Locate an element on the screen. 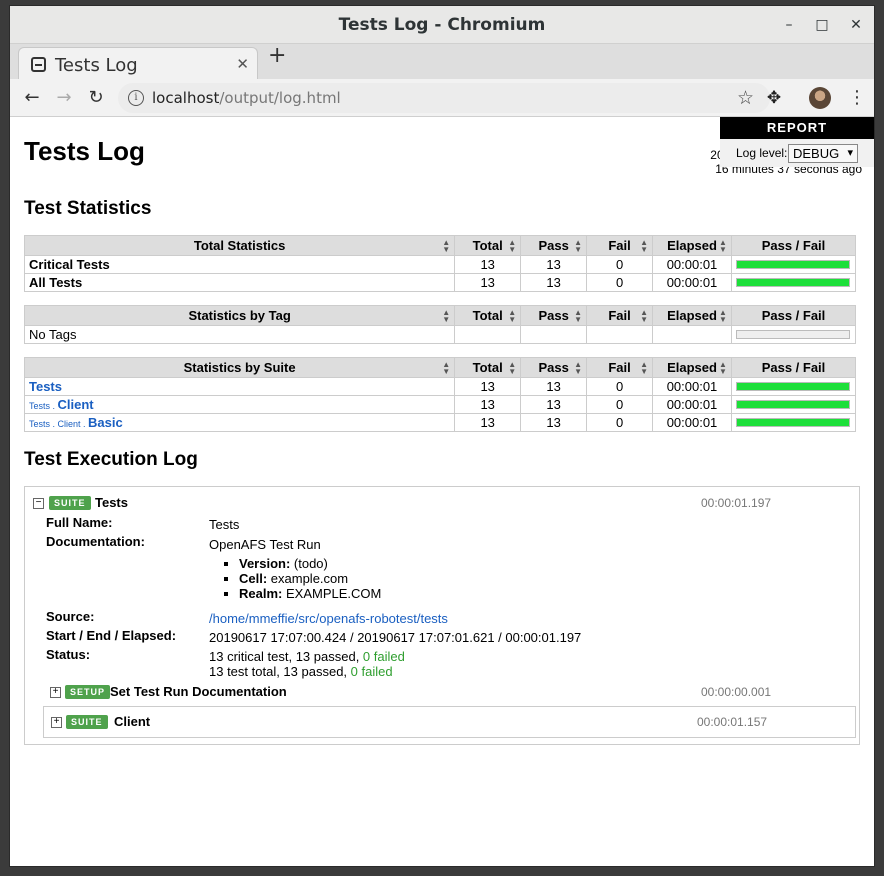 The width and height of the screenshot is (884, 876). new-tab-button: + is located at coordinates (277, 56).